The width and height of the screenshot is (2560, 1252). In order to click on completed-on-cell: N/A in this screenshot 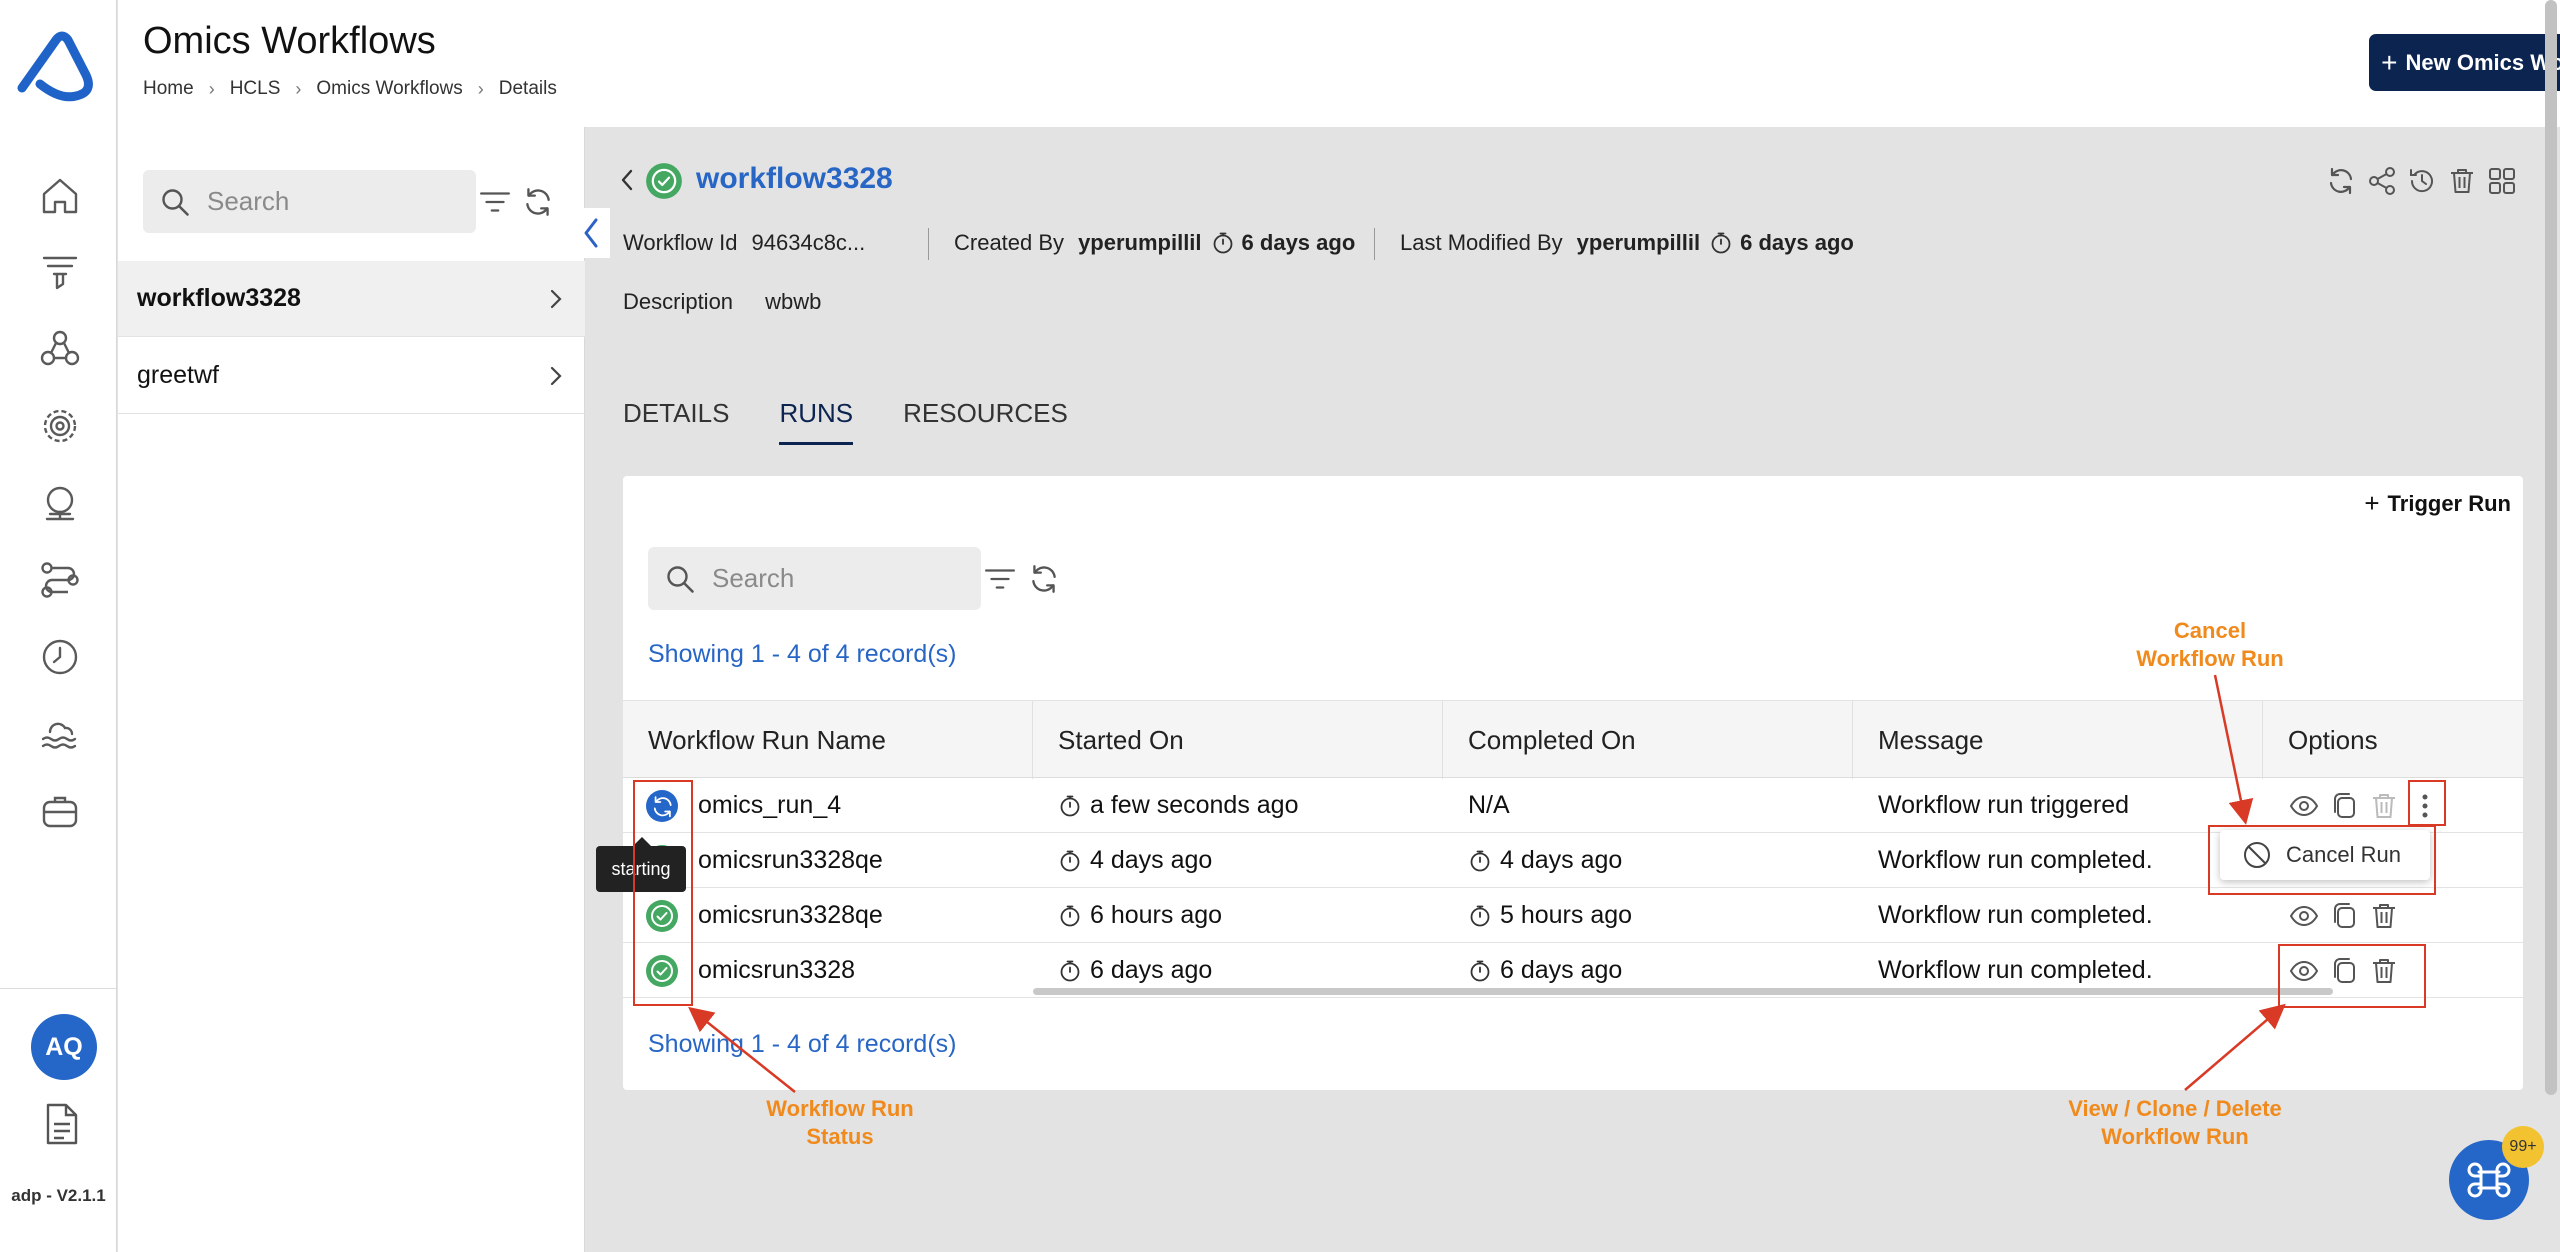, I will do `click(1489, 805)`.